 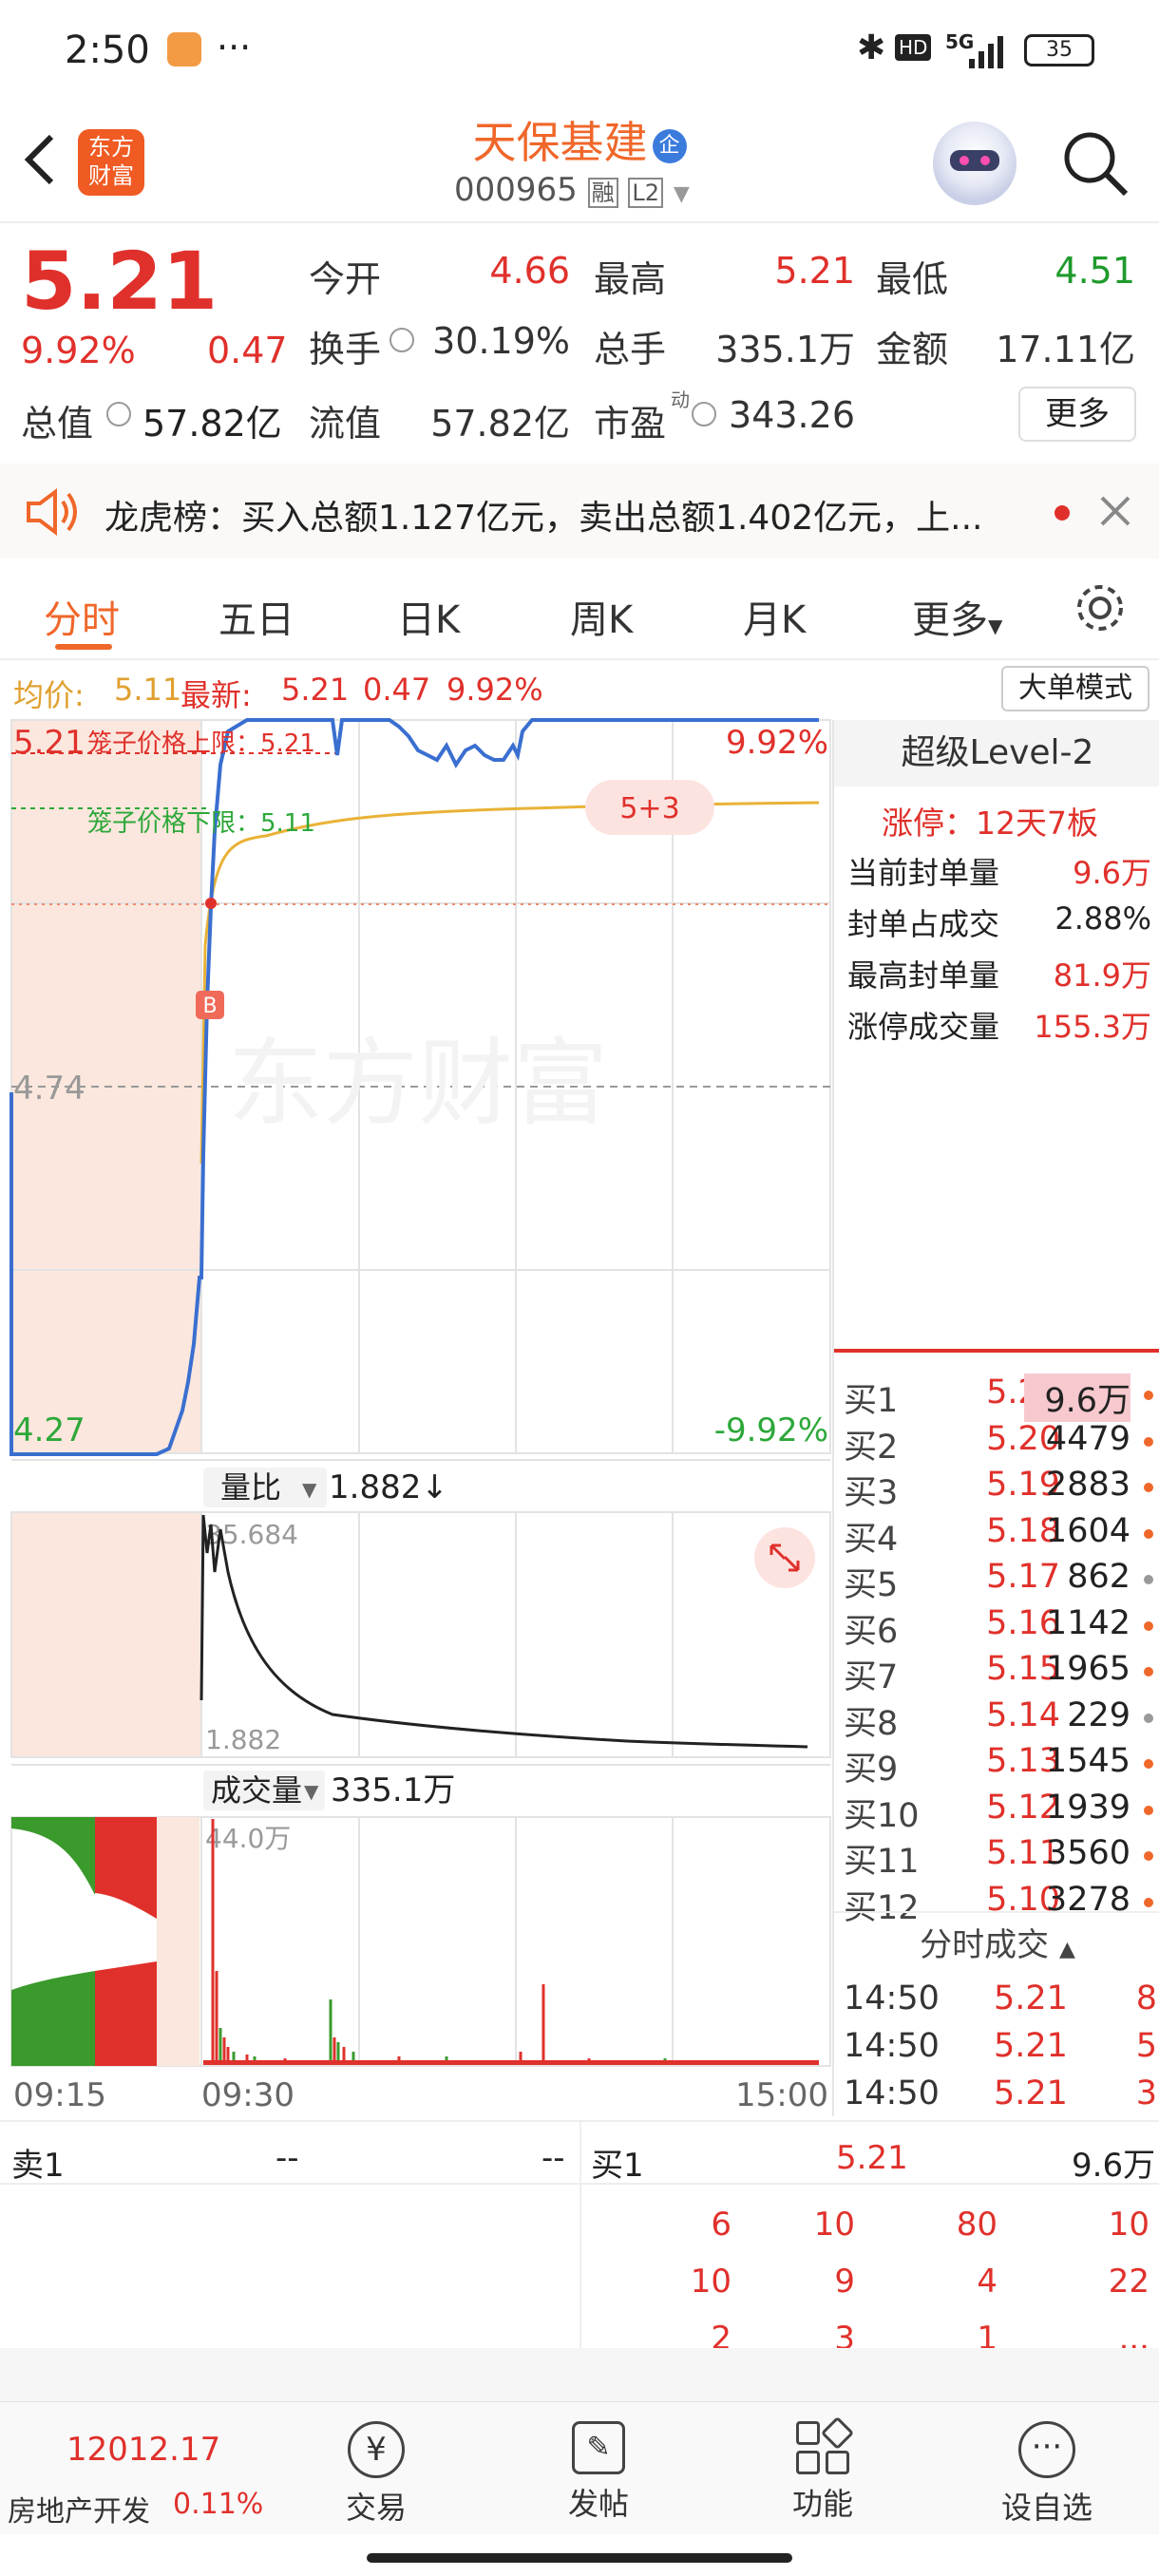 I want to click on premarket-shade, so click(x=106, y=1634).